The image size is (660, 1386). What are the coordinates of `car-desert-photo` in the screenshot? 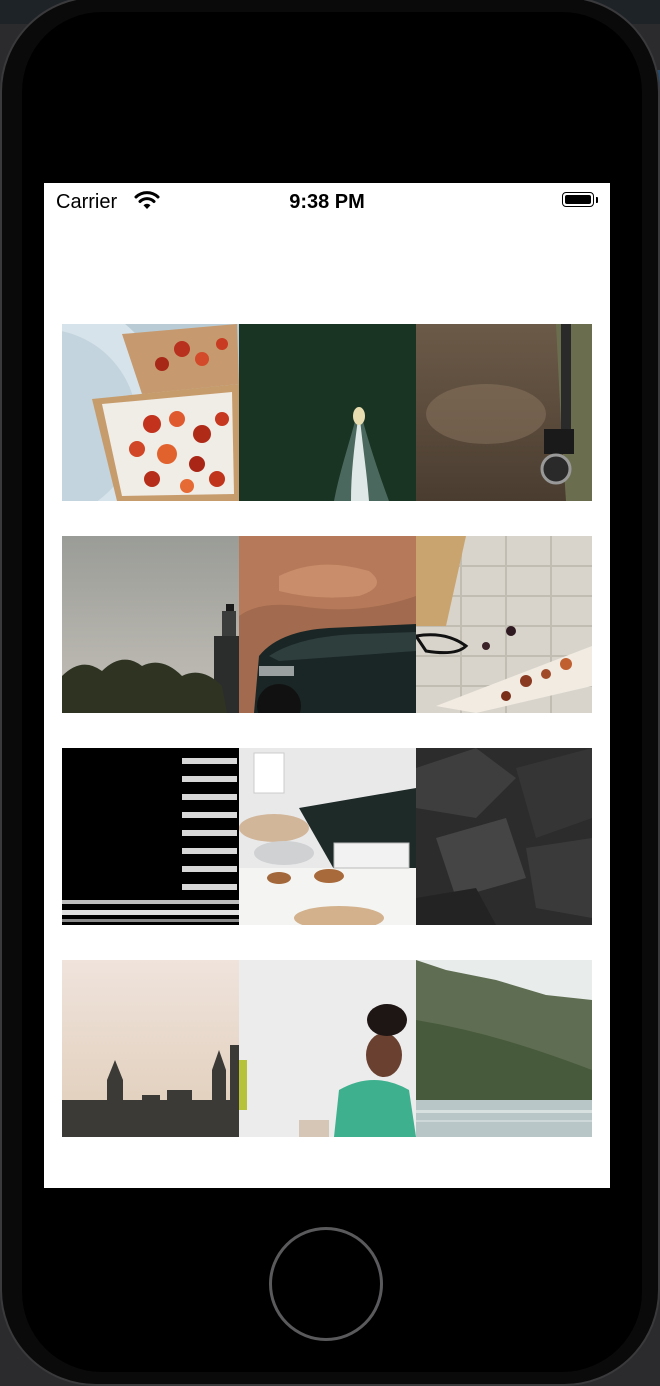 It's located at (327, 624).